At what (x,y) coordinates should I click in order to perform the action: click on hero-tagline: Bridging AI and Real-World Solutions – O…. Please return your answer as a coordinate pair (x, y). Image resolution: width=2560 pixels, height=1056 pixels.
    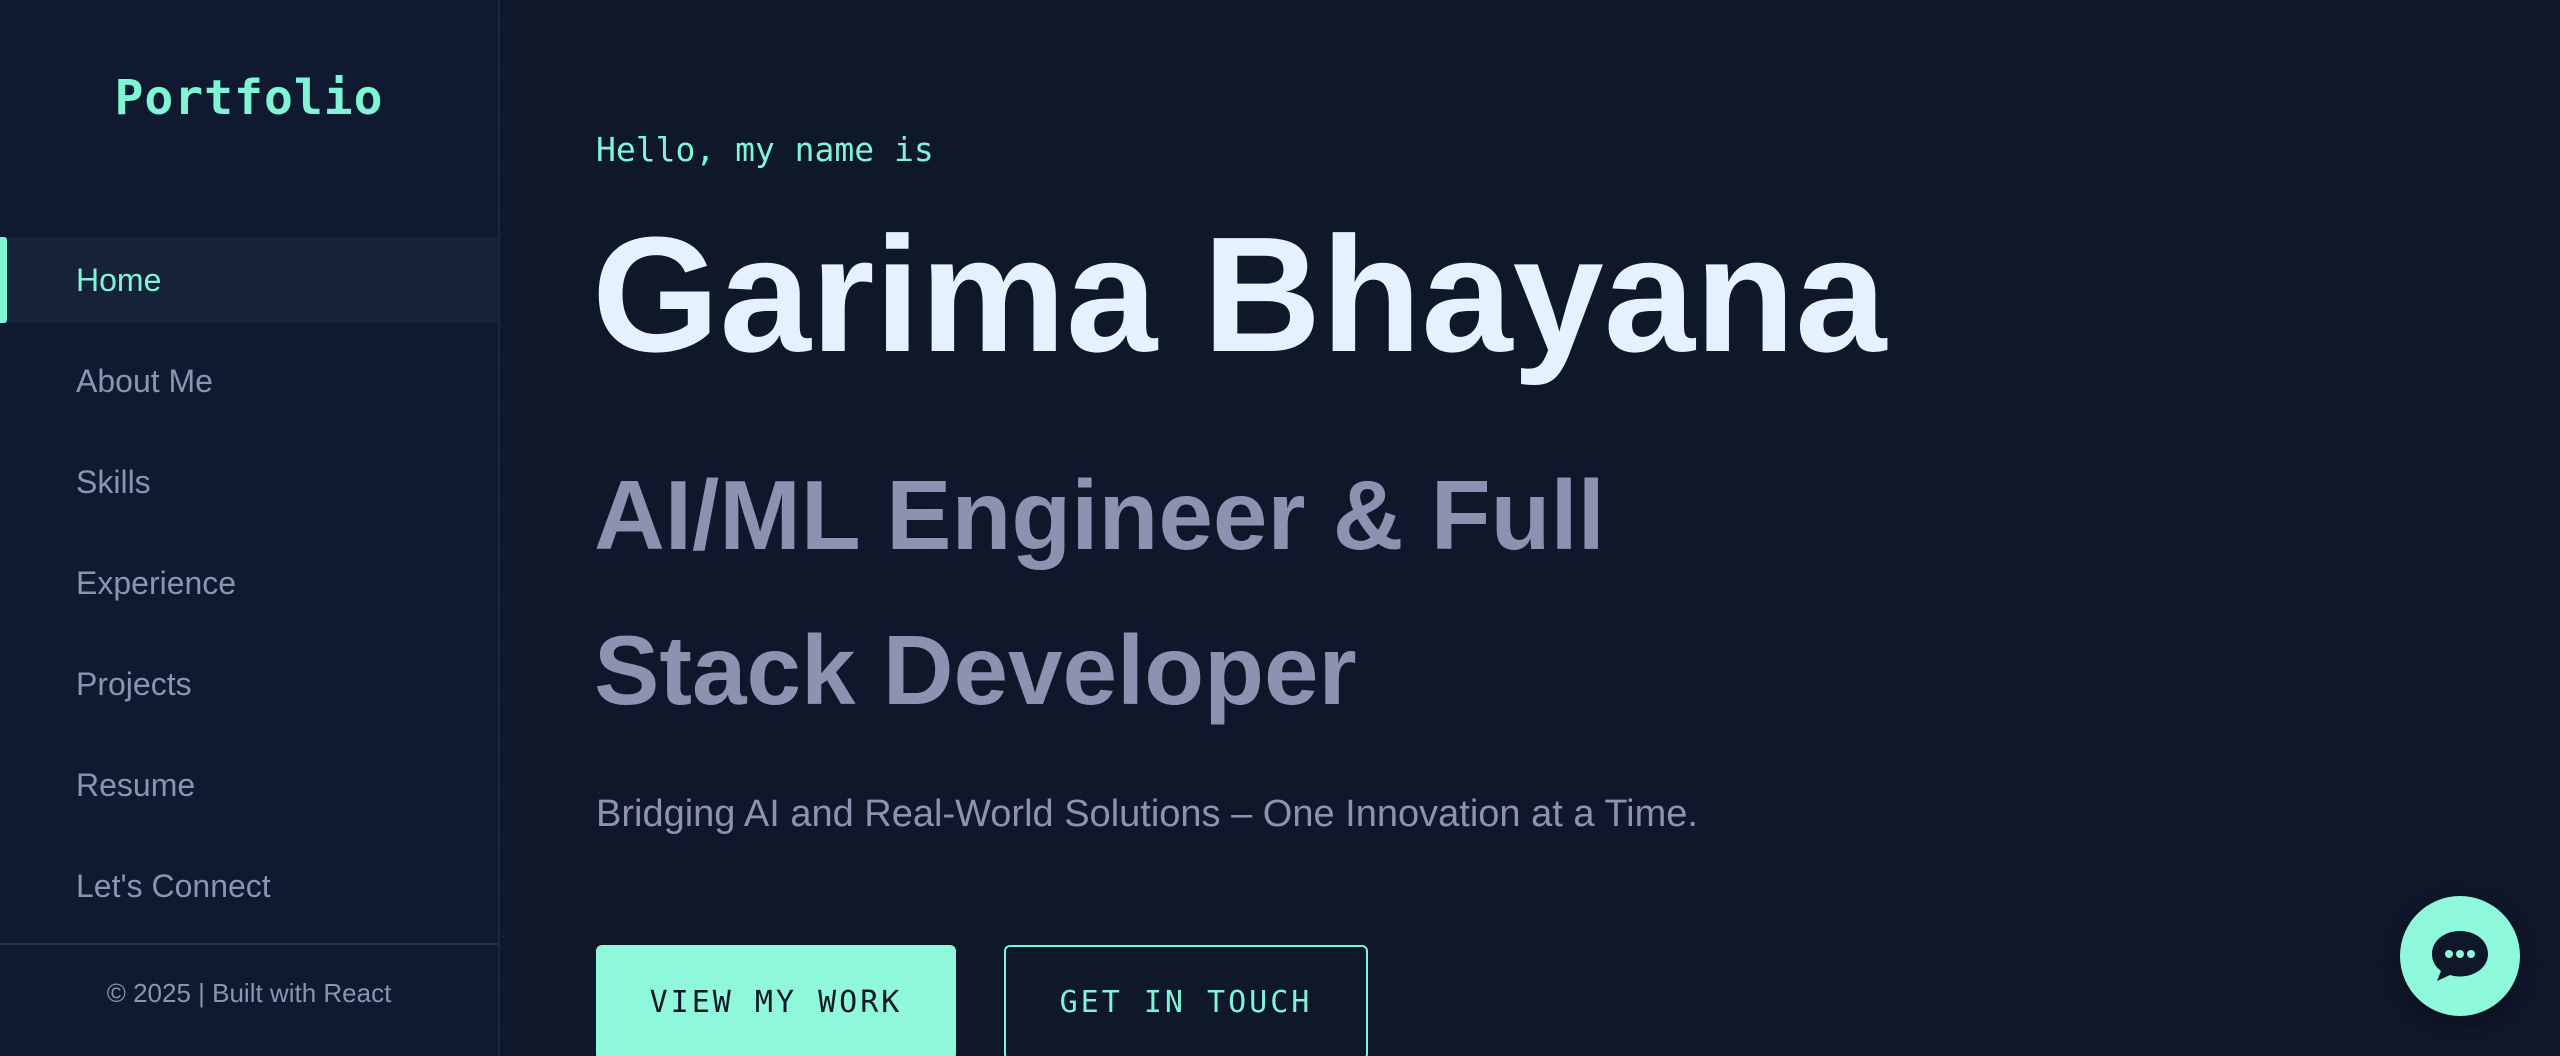
    Looking at the image, I should click on (1147, 814).